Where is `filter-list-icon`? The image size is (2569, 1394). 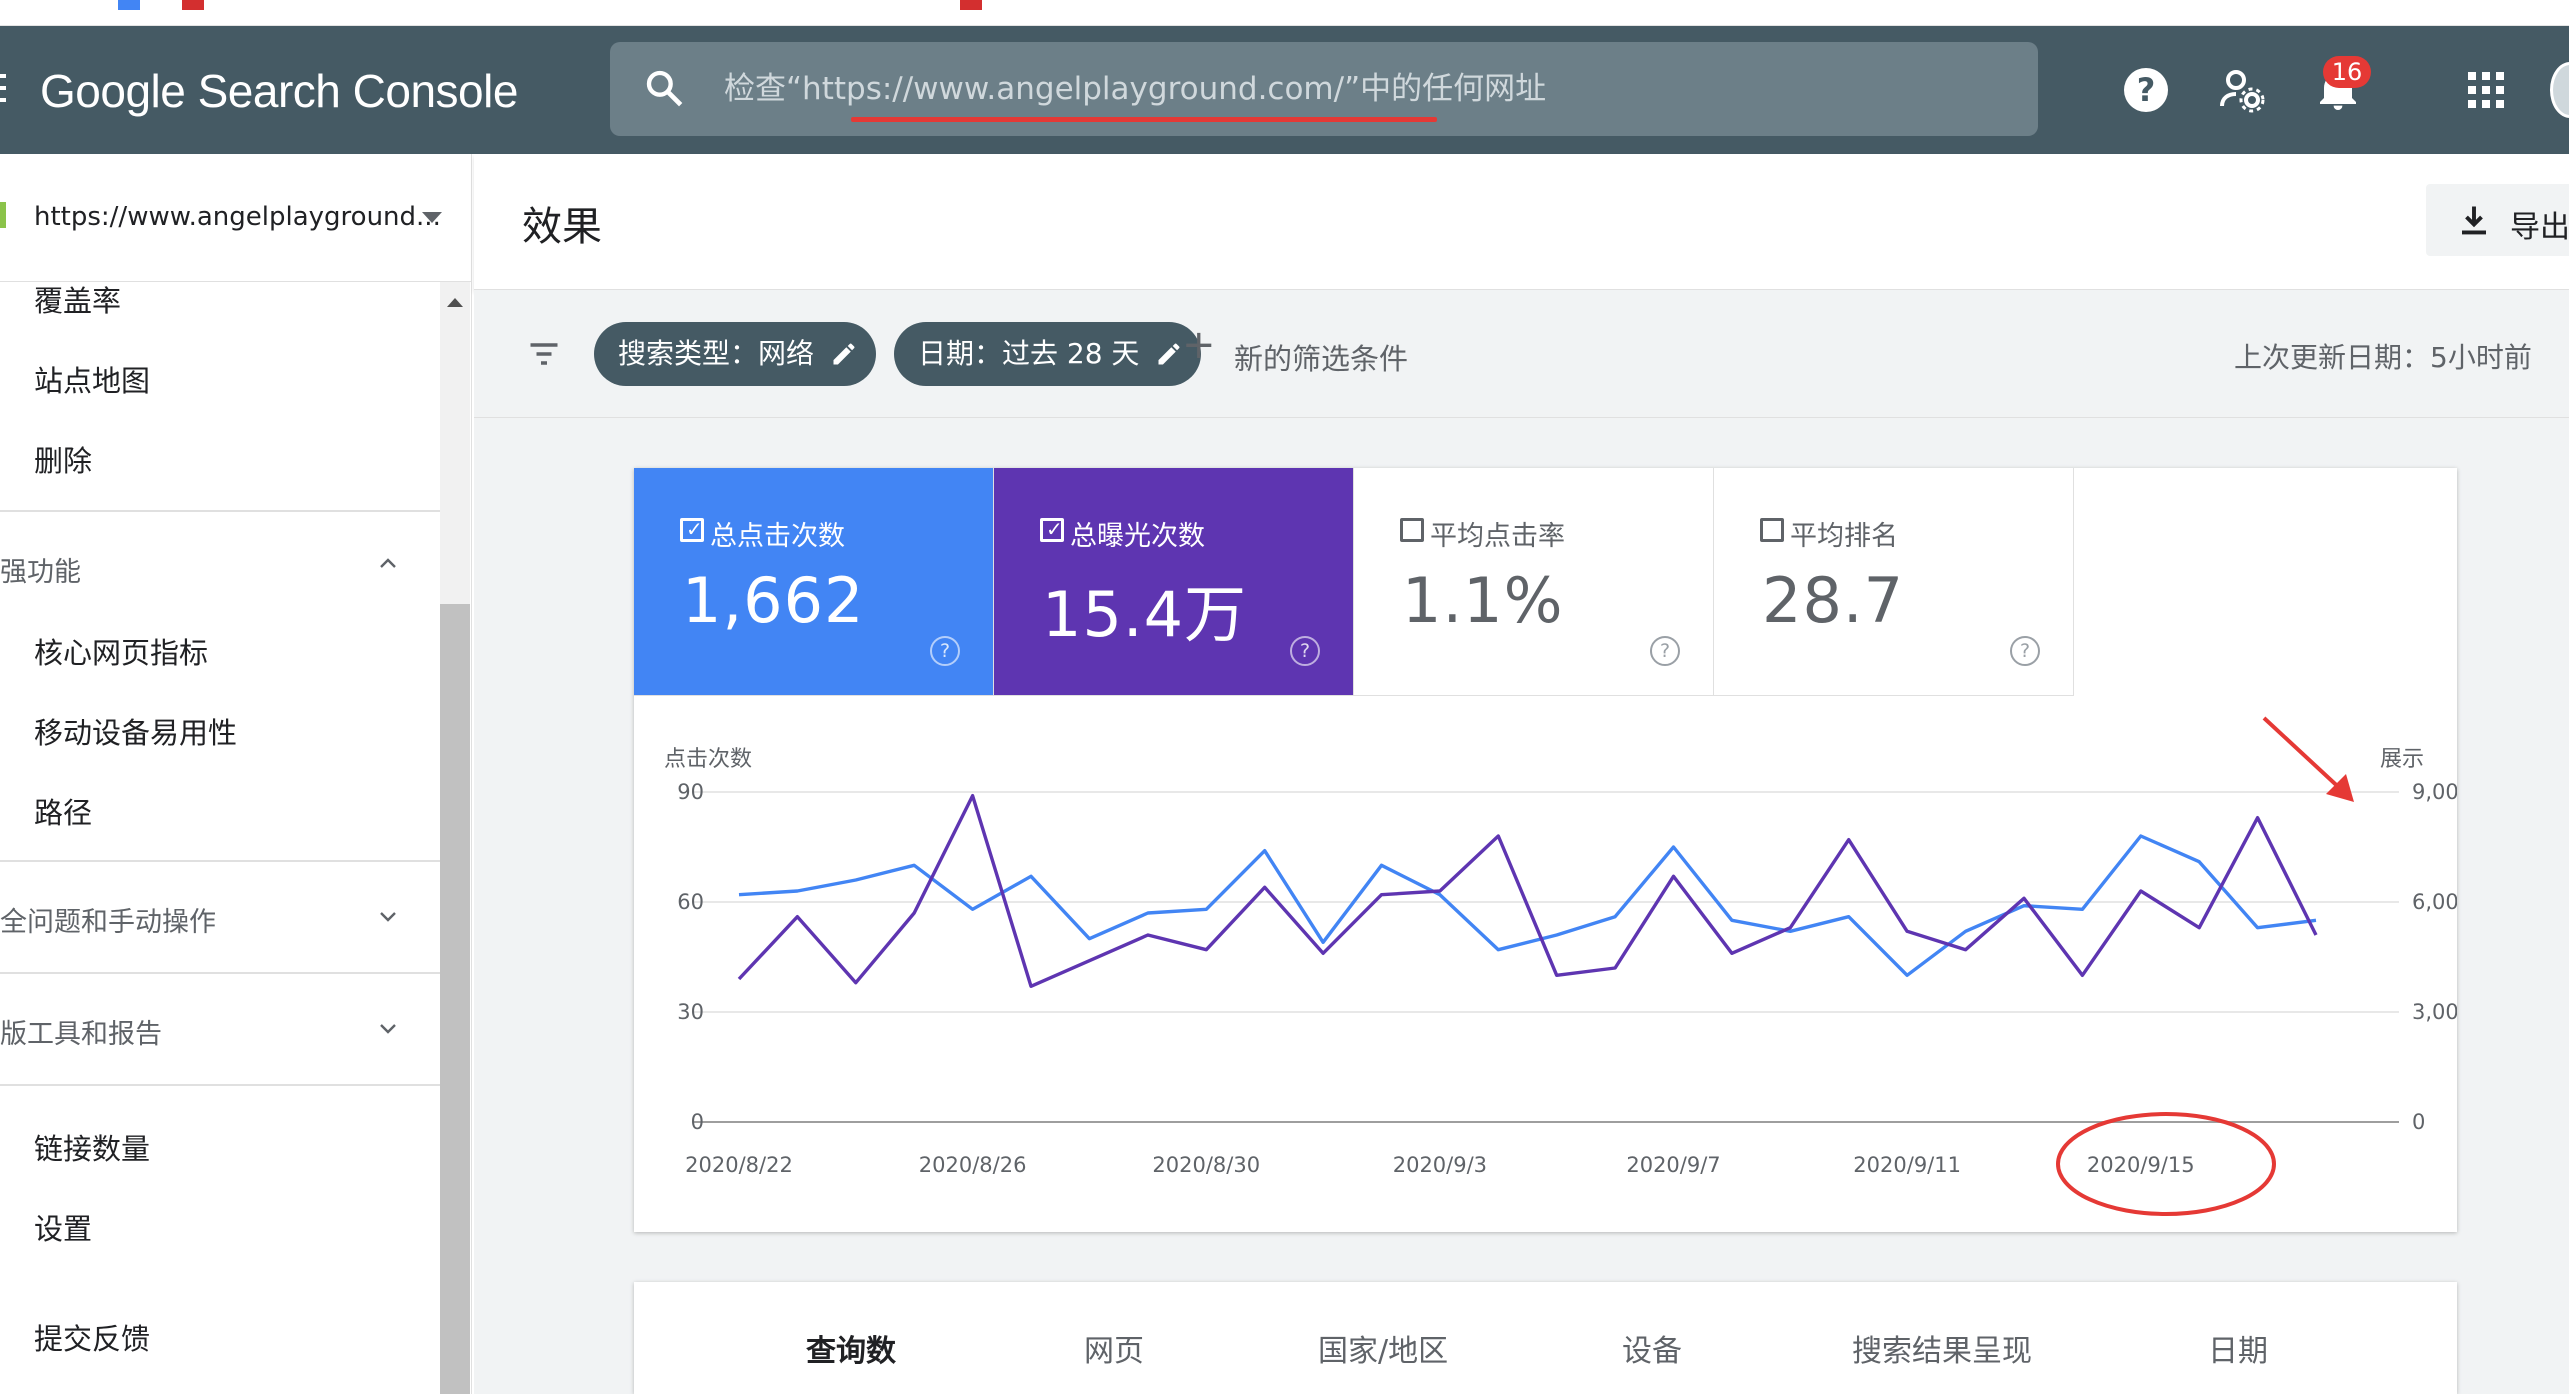
filter-list-icon is located at coordinates (544, 354).